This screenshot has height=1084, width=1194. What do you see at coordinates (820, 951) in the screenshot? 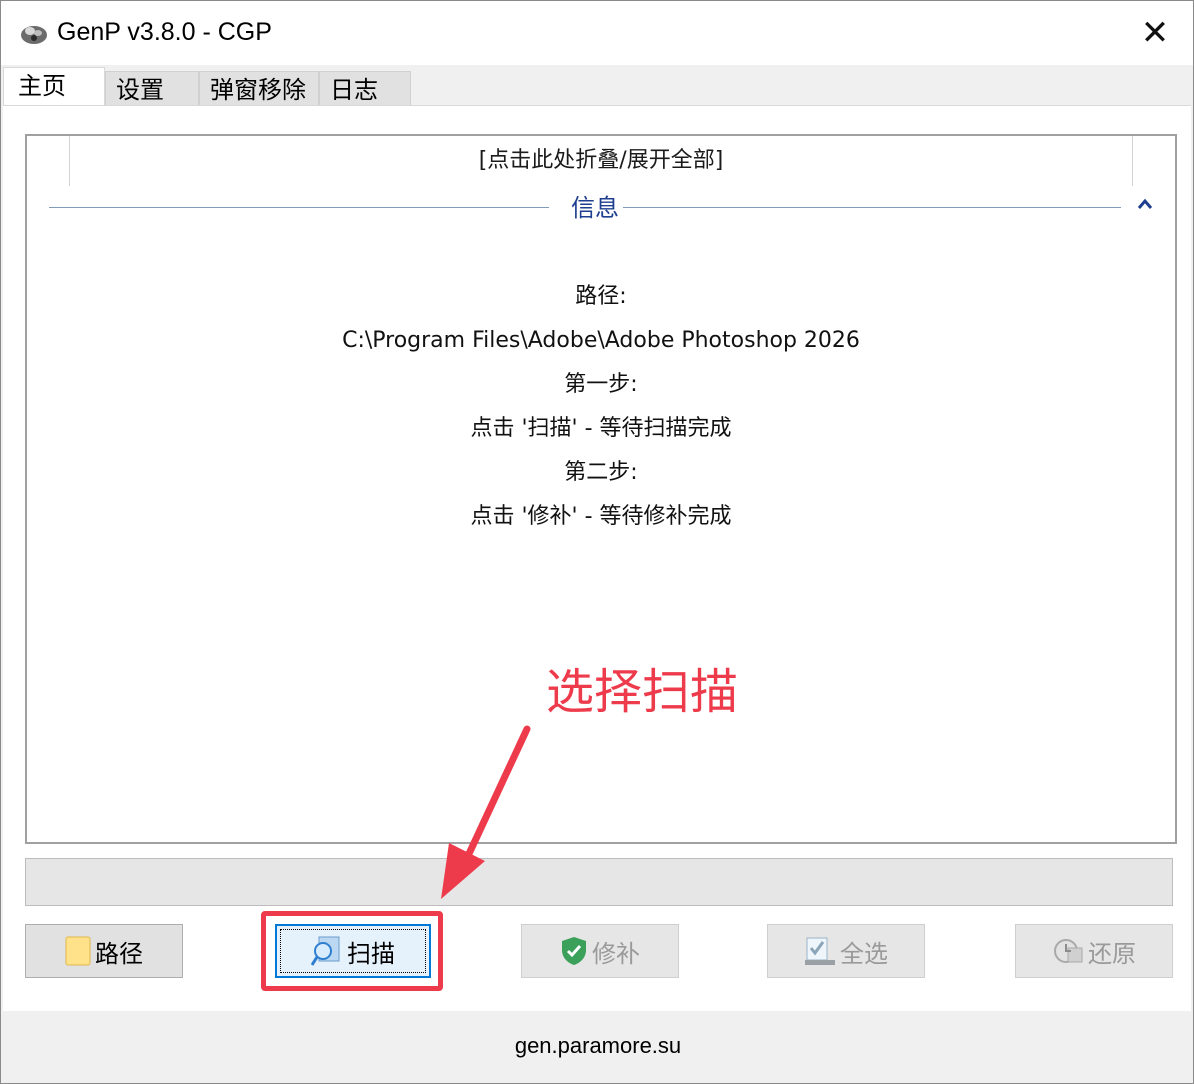
I see `checkbox-icon` at bounding box center [820, 951].